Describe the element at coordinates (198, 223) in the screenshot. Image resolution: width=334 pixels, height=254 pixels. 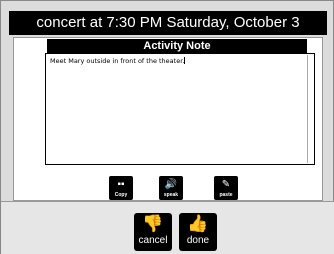
I see `thumbs-up-icon: 👍` at that location.